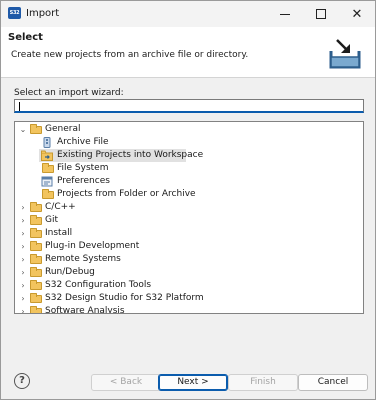 The width and height of the screenshot is (376, 400). Describe the element at coordinates (23, 129) in the screenshot. I see `chevron-down-icon: ⌄` at that location.